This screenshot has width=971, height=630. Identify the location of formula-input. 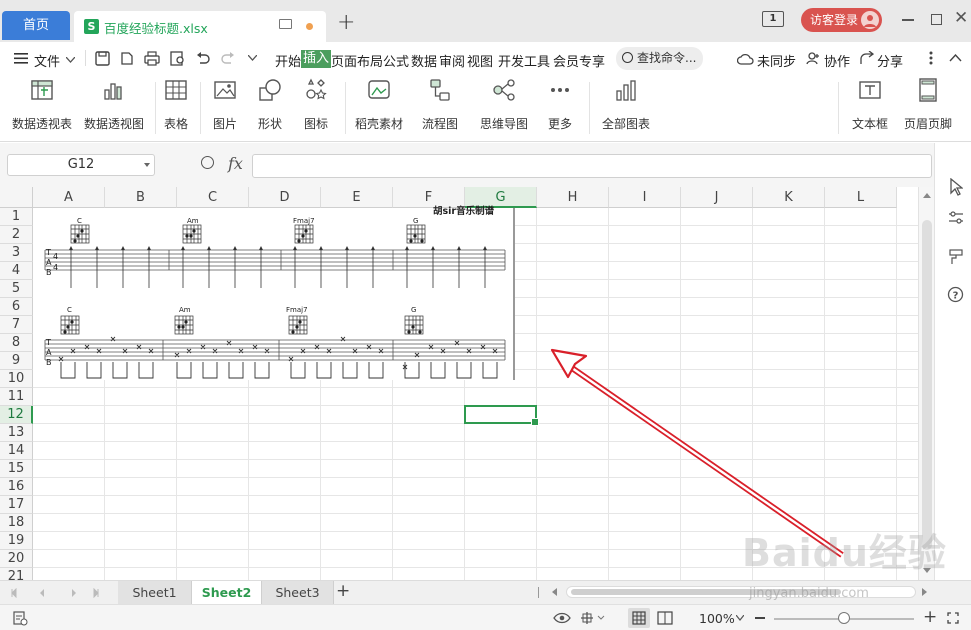
(592, 166).